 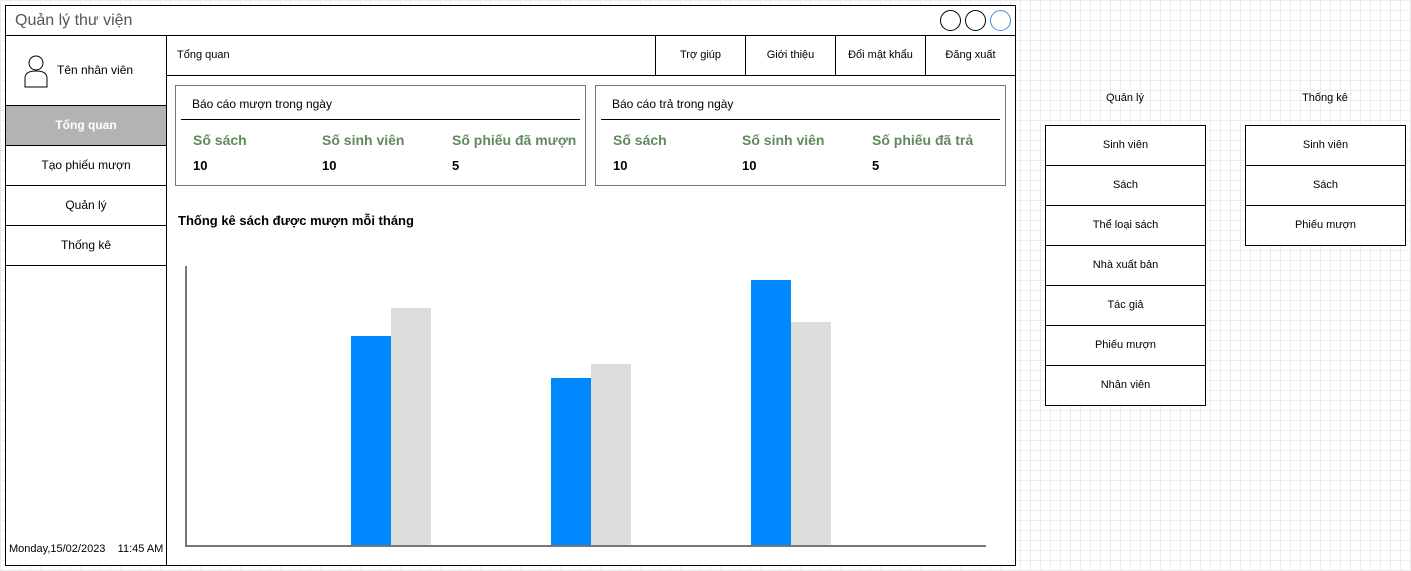 What do you see at coordinates (262, 104) in the screenshot?
I see `card-title: Báo cáo mượn trong ngày` at bounding box center [262, 104].